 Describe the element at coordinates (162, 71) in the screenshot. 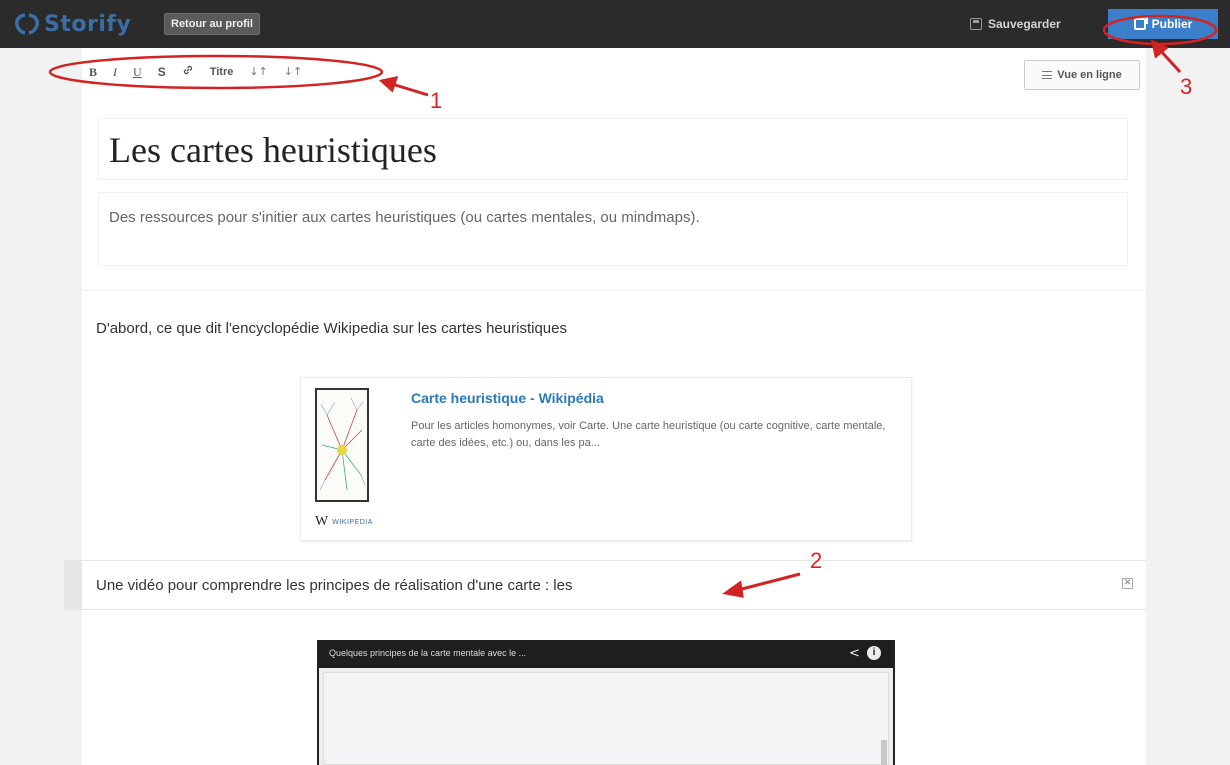

I see `strikethrough-button: S` at that location.